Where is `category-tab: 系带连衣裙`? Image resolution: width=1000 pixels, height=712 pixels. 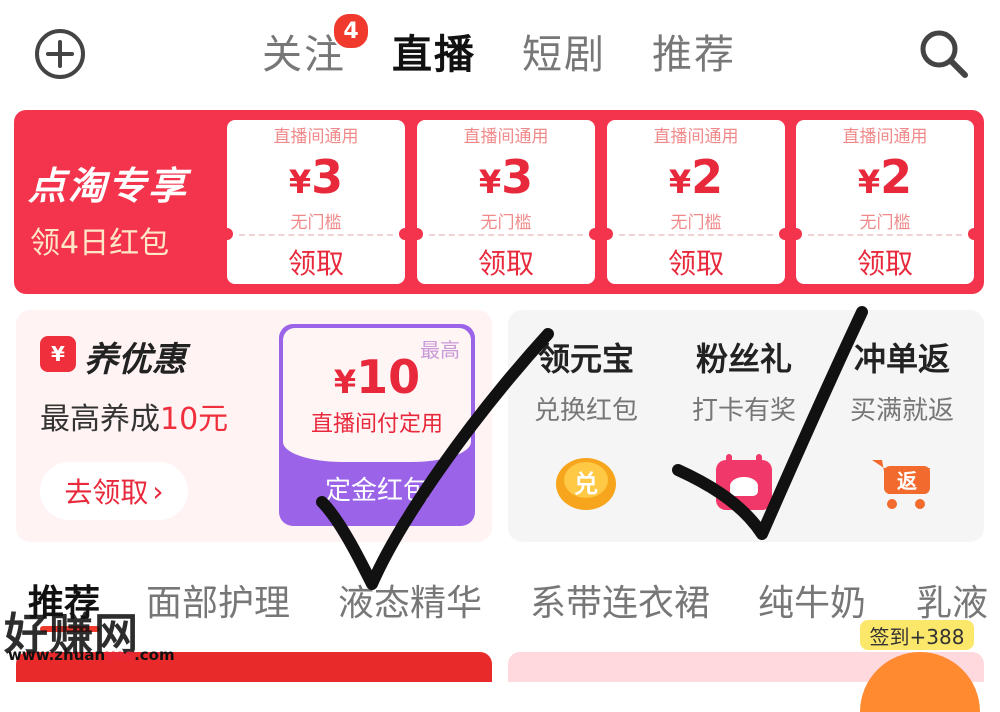
category-tab: 系带连衣裙 is located at coordinates (620, 600).